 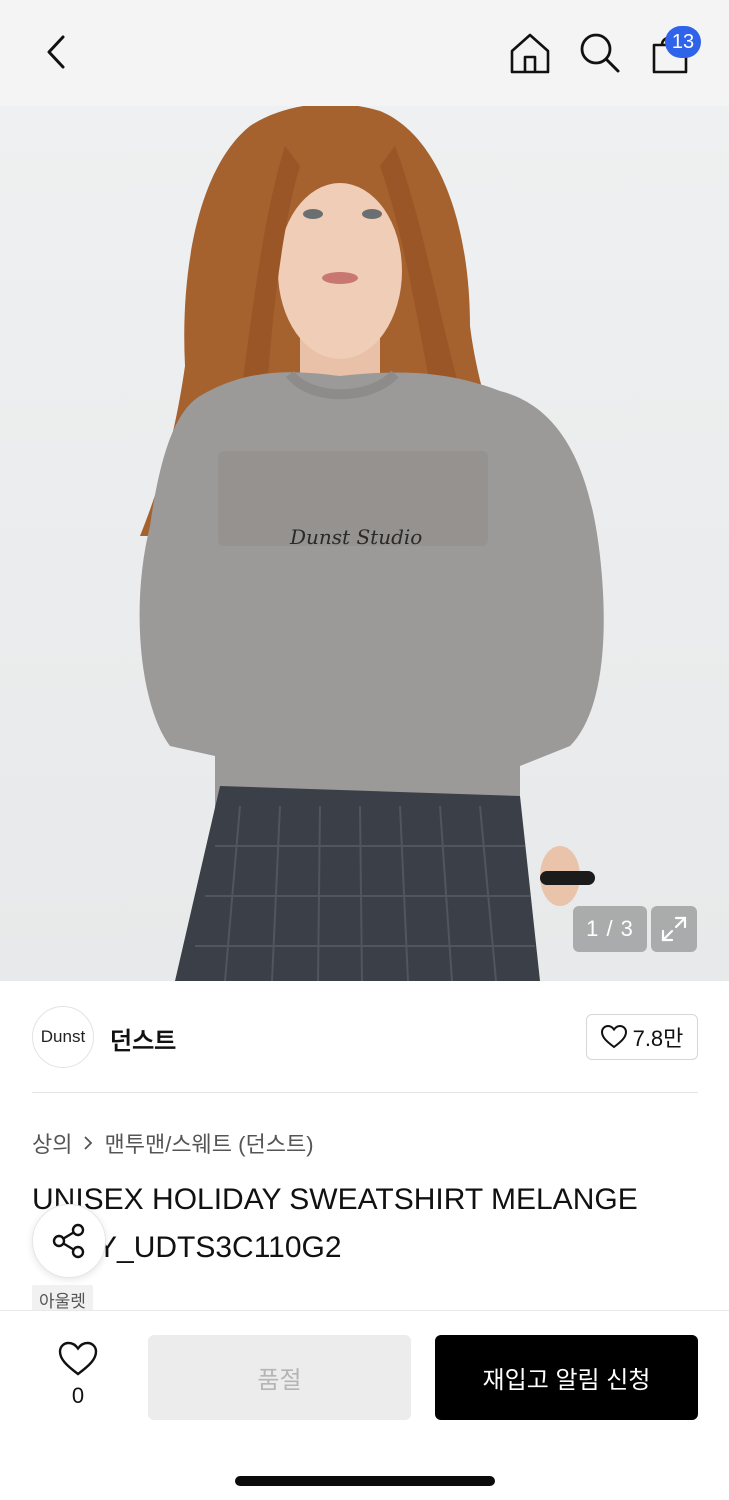 I want to click on fullscreen-button, so click(x=674, y=929).